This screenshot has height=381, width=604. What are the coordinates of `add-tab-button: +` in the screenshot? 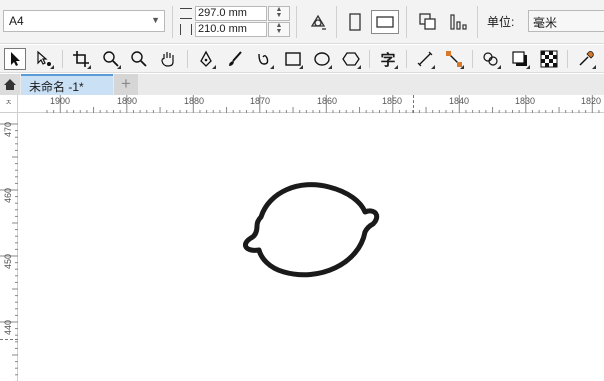 It's located at (126, 84).